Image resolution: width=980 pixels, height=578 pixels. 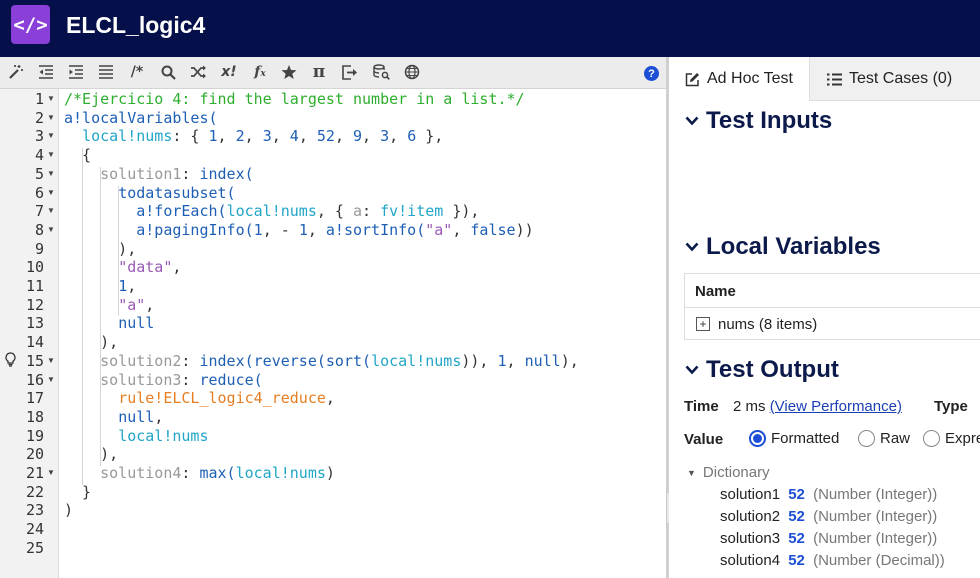 I want to click on export-icon, so click(x=350, y=72).